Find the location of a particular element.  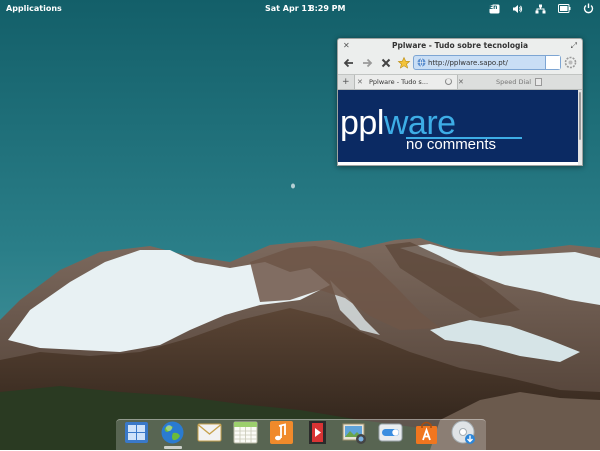

running-indicator is located at coordinates (173, 447).